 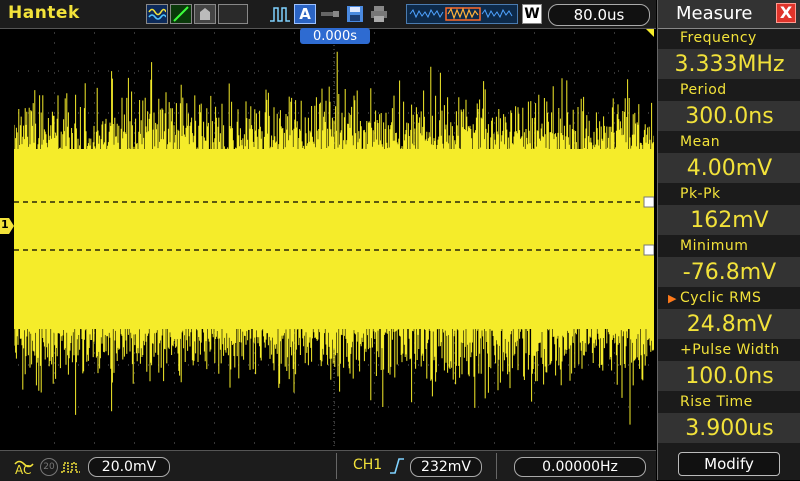 What do you see at coordinates (205, 14) in the screenshot?
I see `persist-icon` at bounding box center [205, 14].